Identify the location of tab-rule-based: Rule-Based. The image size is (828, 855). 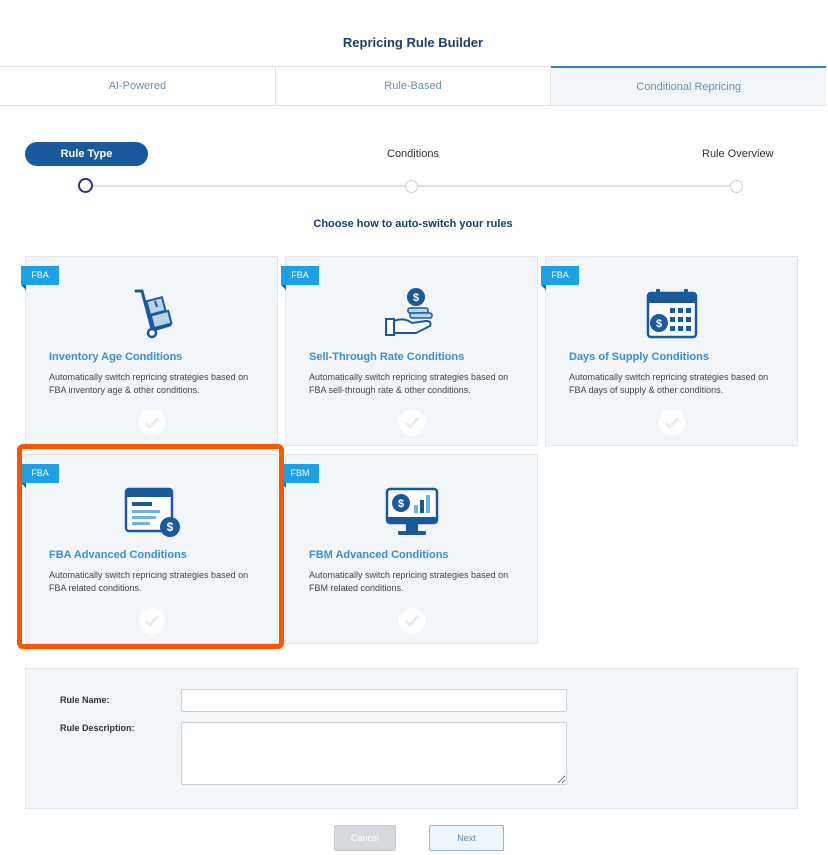
(413, 85).